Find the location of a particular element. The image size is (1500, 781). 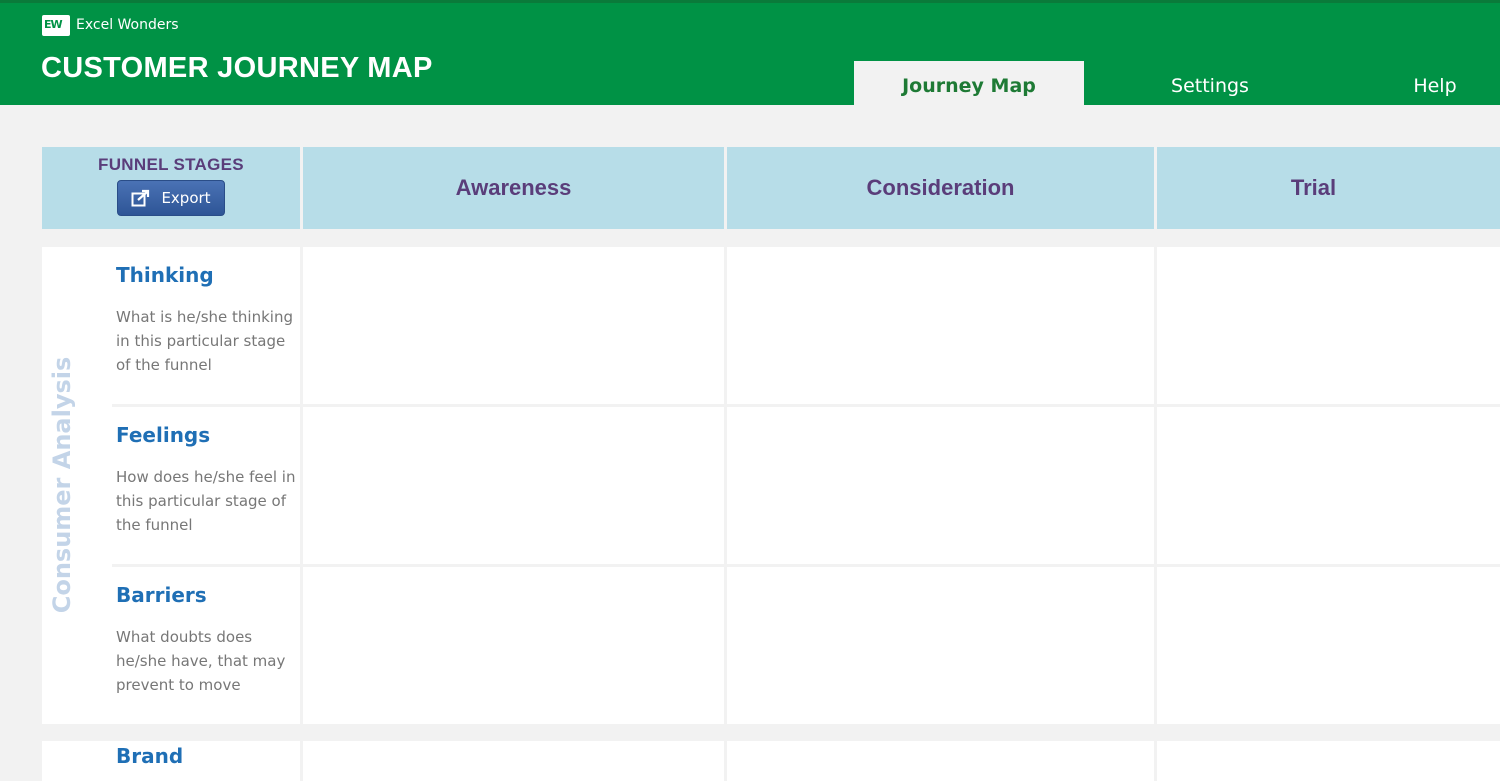

brand-name: Excel Wonders is located at coordinates (127, 25).